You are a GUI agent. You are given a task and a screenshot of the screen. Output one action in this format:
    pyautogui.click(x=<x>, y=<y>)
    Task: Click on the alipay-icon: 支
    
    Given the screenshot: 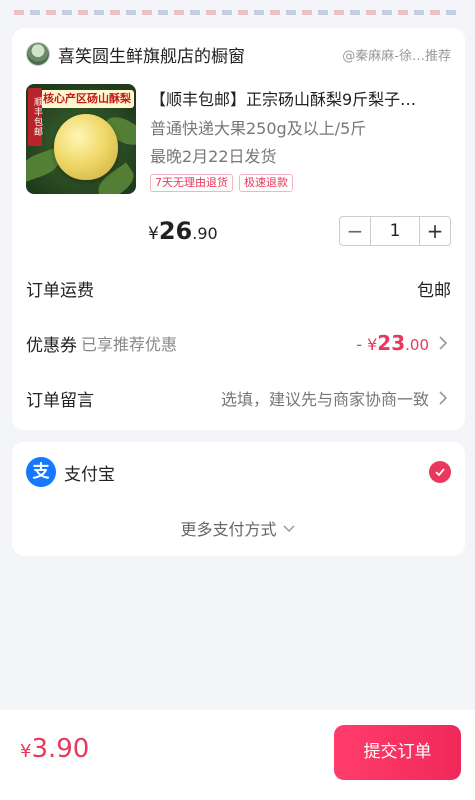 What is the action you would take?
    pyautogui.click(x=41, y=472)
    